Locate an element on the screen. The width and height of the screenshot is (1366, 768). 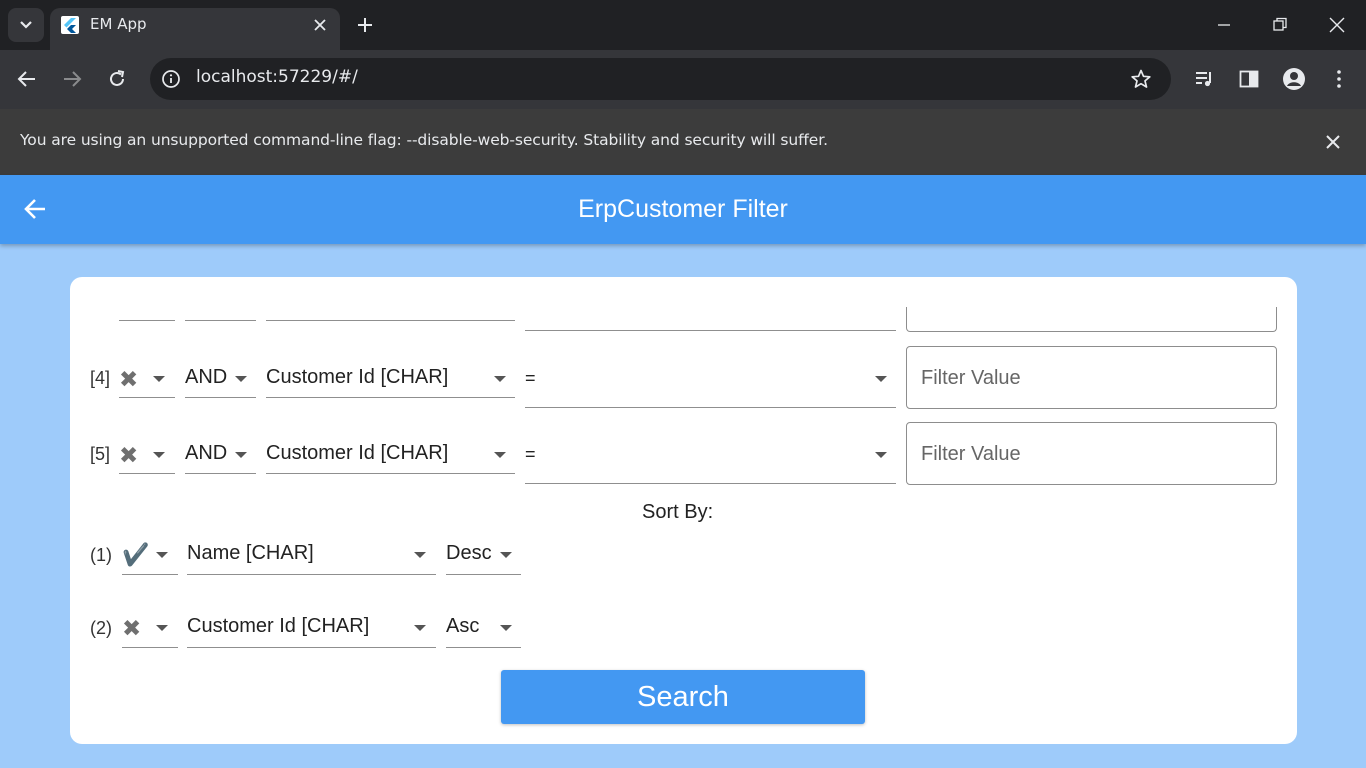
check-mark-icon: ✔️ is located at coordinates (136, 554).